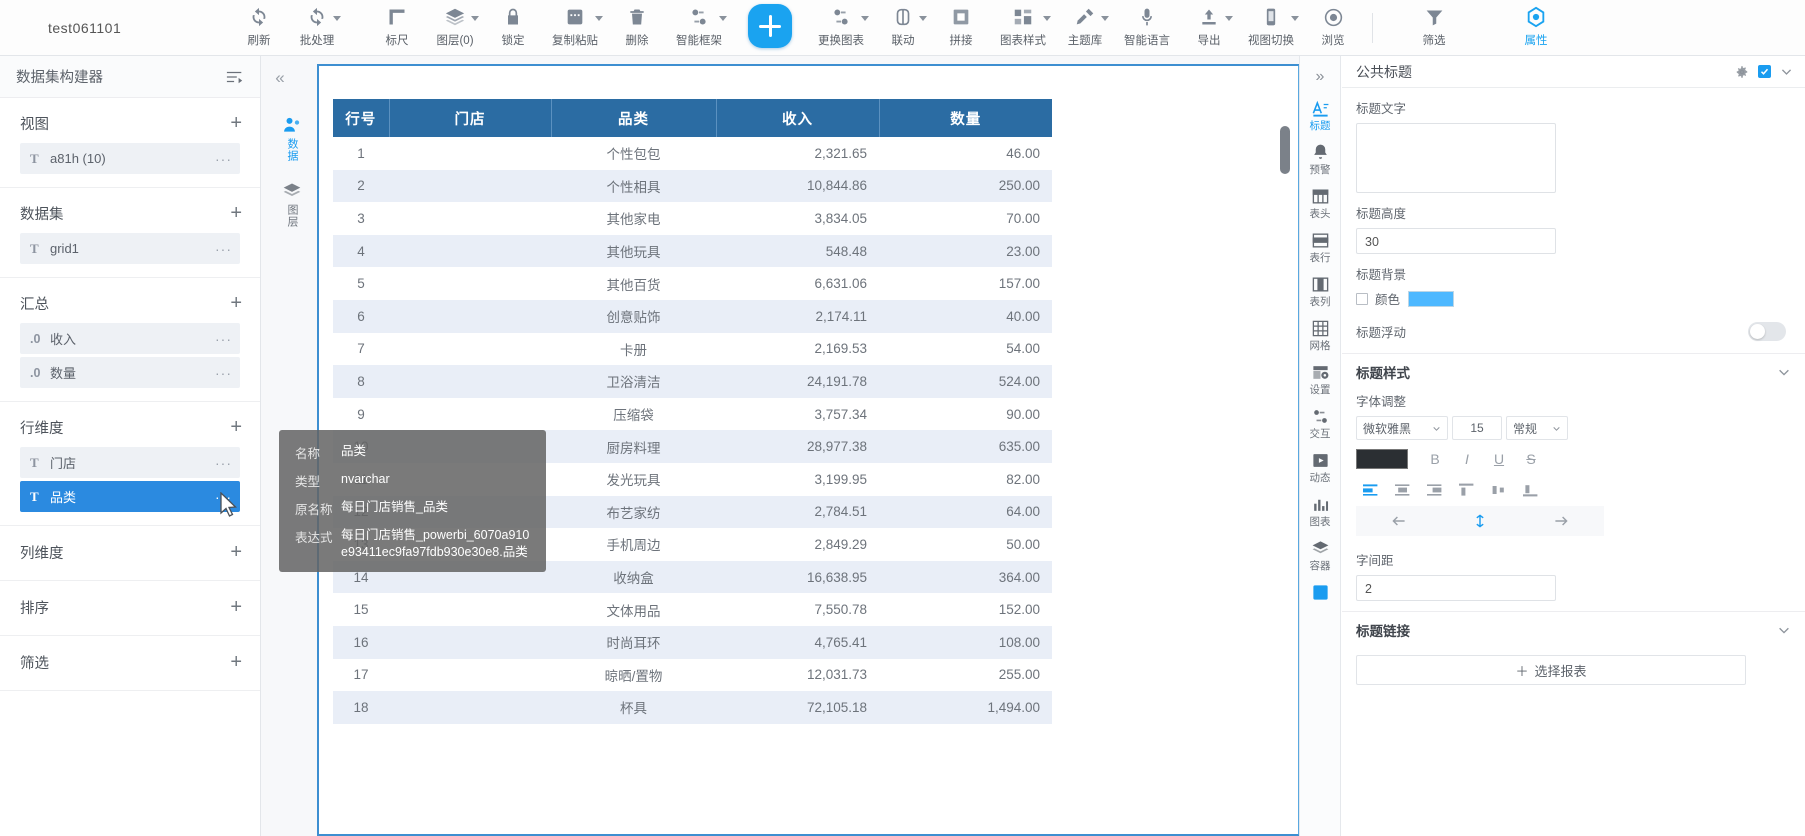  I want to click on rail-item-table-column: 表列, so click(1320, 290).